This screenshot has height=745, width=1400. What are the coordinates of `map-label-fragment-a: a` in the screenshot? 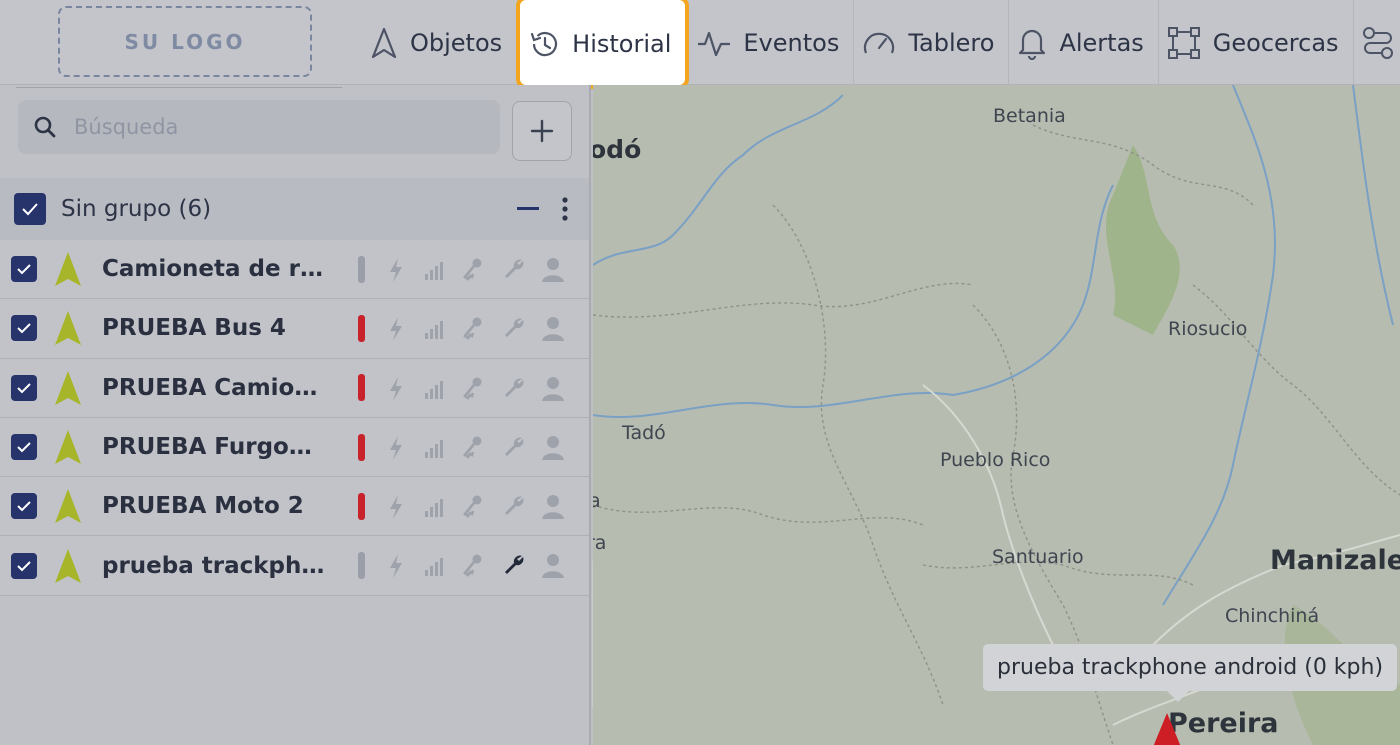 It's located at (597, 501).